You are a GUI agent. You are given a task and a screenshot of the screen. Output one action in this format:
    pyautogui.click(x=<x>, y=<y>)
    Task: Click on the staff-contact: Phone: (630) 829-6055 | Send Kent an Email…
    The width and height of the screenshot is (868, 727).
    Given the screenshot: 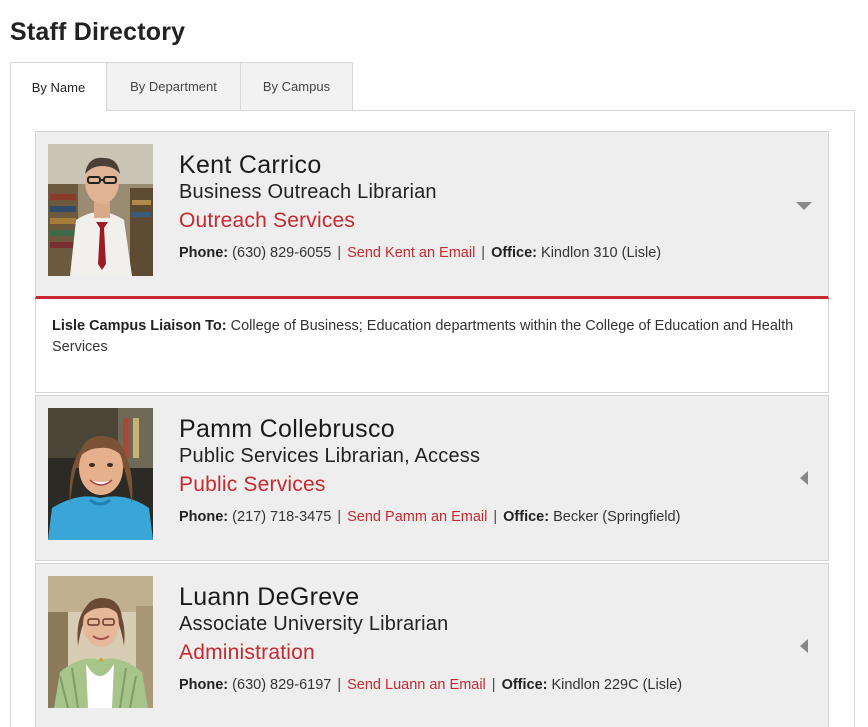 What is the action you would take?
    pyautogui.click(x=483, y=253)
    